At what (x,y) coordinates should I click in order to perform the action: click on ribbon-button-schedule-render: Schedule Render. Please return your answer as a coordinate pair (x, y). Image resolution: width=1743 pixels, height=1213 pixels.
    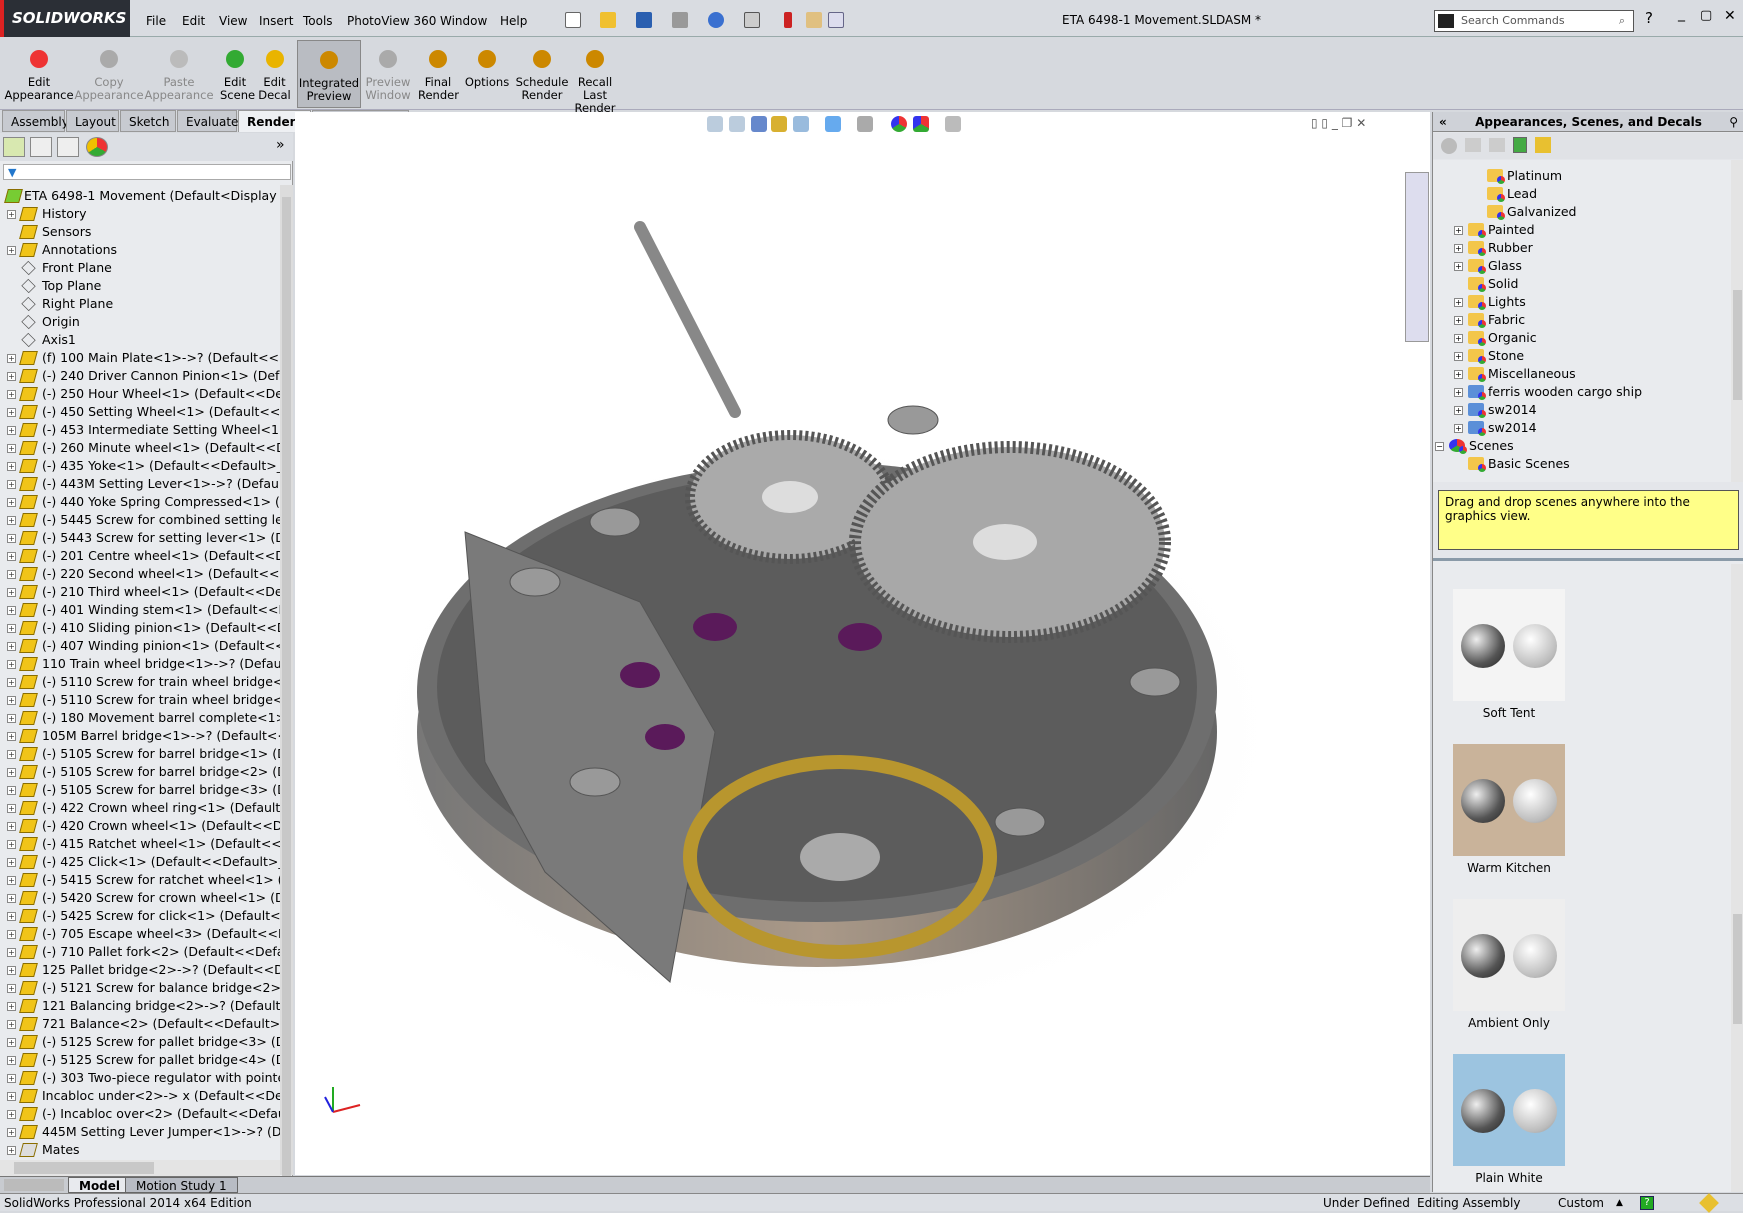
    Looking at the image, I should click on (542, 74).